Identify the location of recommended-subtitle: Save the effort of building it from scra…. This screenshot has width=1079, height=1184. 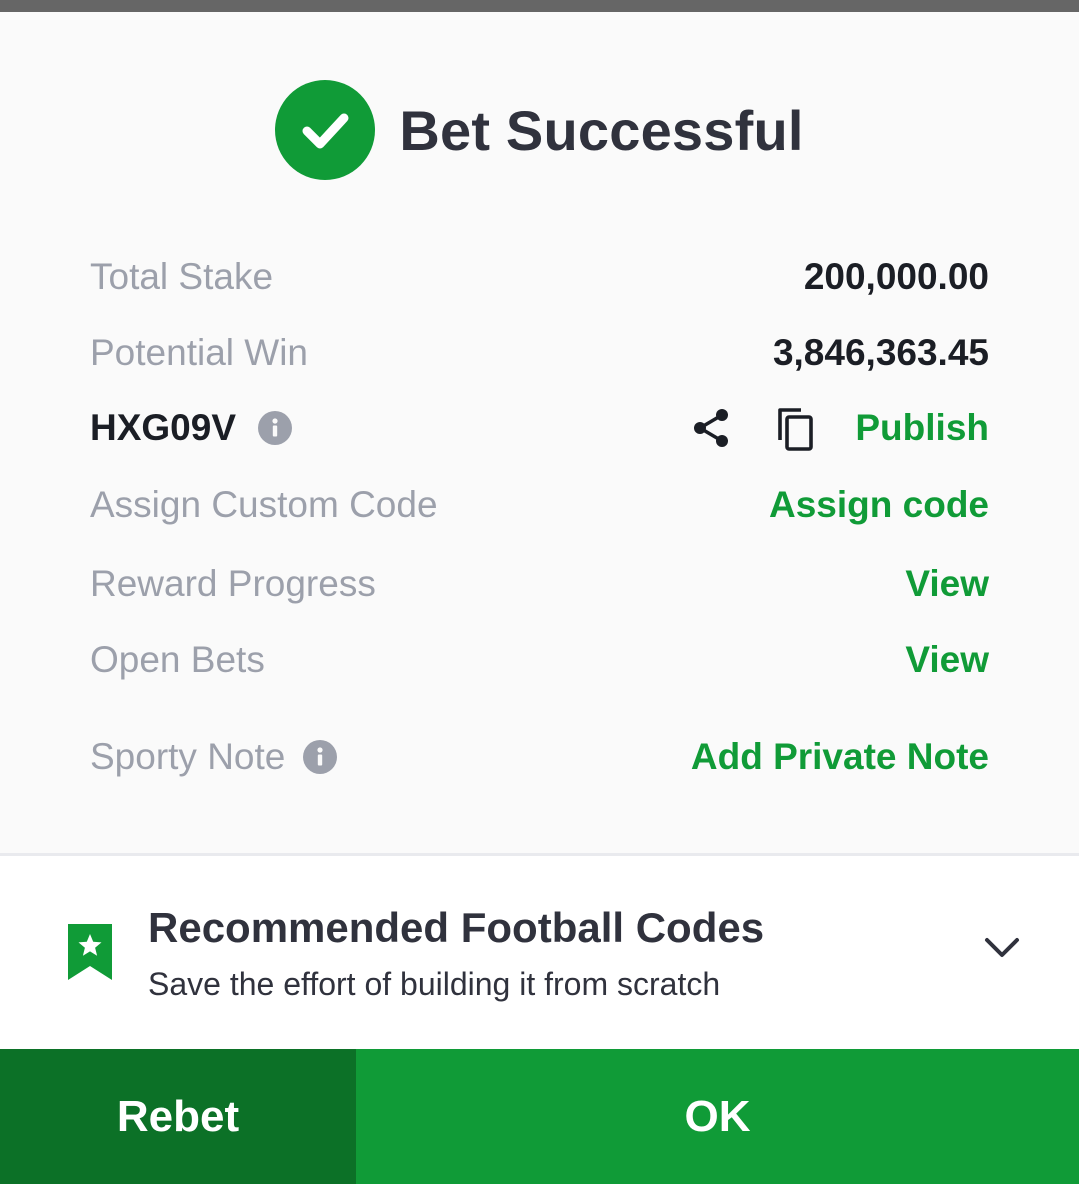
(434, 984).